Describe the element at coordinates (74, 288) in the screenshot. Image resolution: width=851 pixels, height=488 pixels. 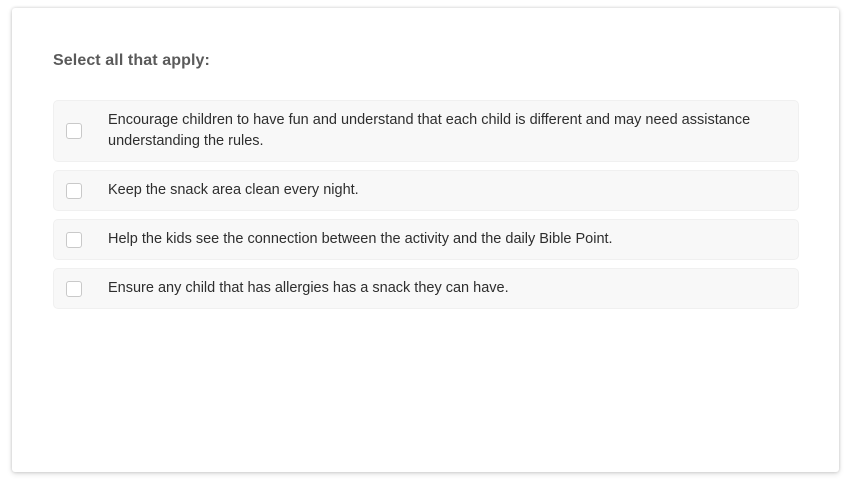
I see `option-4-checkbox` at that location.